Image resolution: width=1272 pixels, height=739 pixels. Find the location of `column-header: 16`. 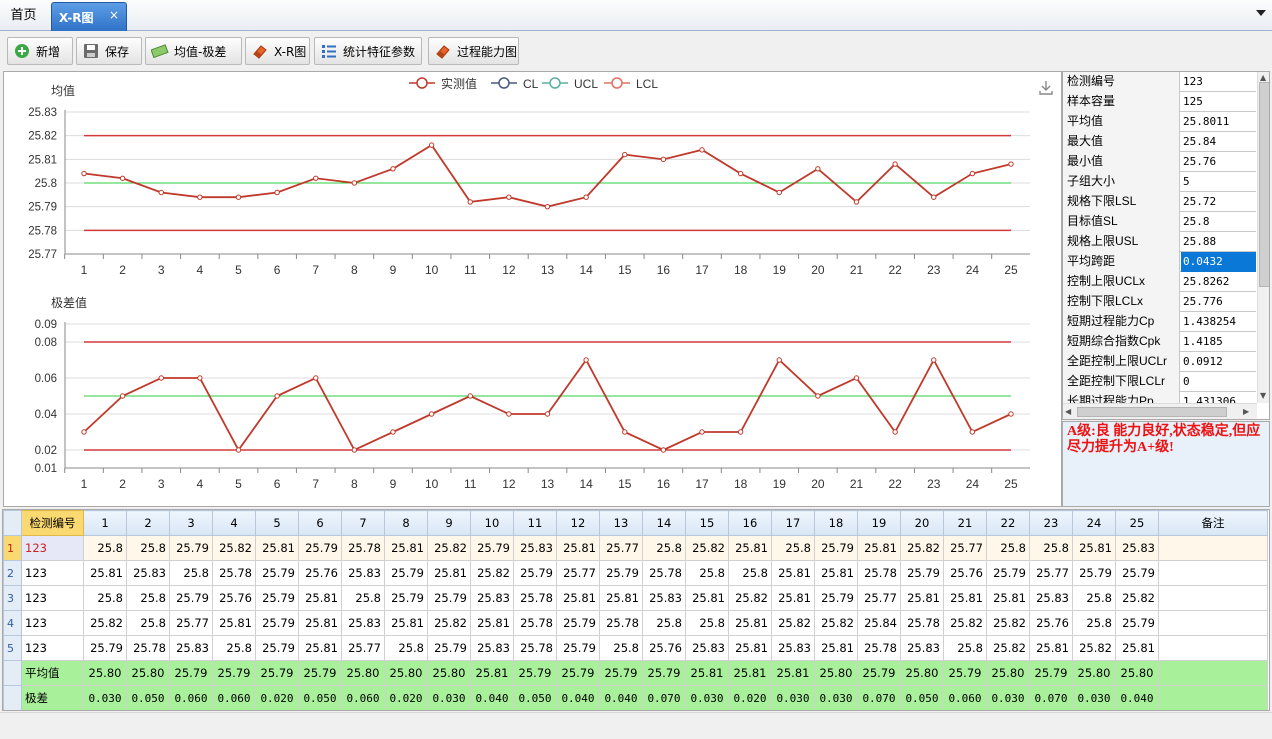

column-header: 16 is located at coordinates (750, 523).